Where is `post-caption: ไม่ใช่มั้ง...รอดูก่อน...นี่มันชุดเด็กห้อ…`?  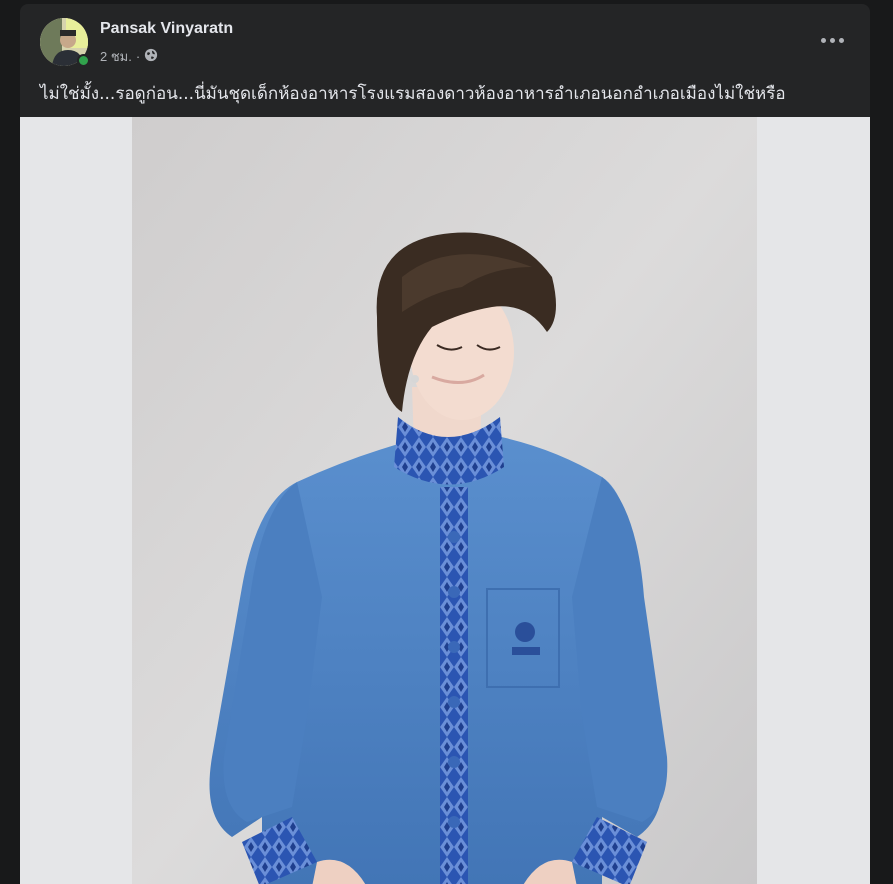
post-caption: ไม่ใช่มั้ง...รอดูก่อน...นี่มันชุดเด็กห้อ… is located at coordinates (413, 94).